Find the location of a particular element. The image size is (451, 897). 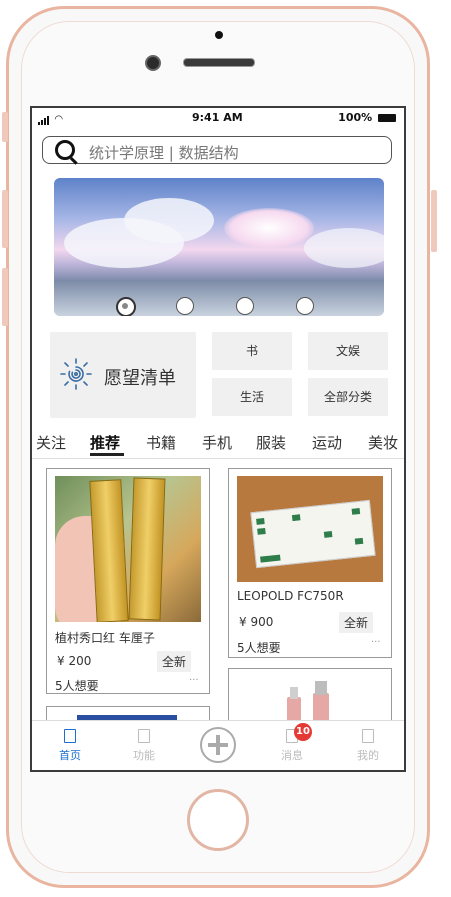

product-title: 植村秀口红 车厘子 is located at coordinates (105, 638).